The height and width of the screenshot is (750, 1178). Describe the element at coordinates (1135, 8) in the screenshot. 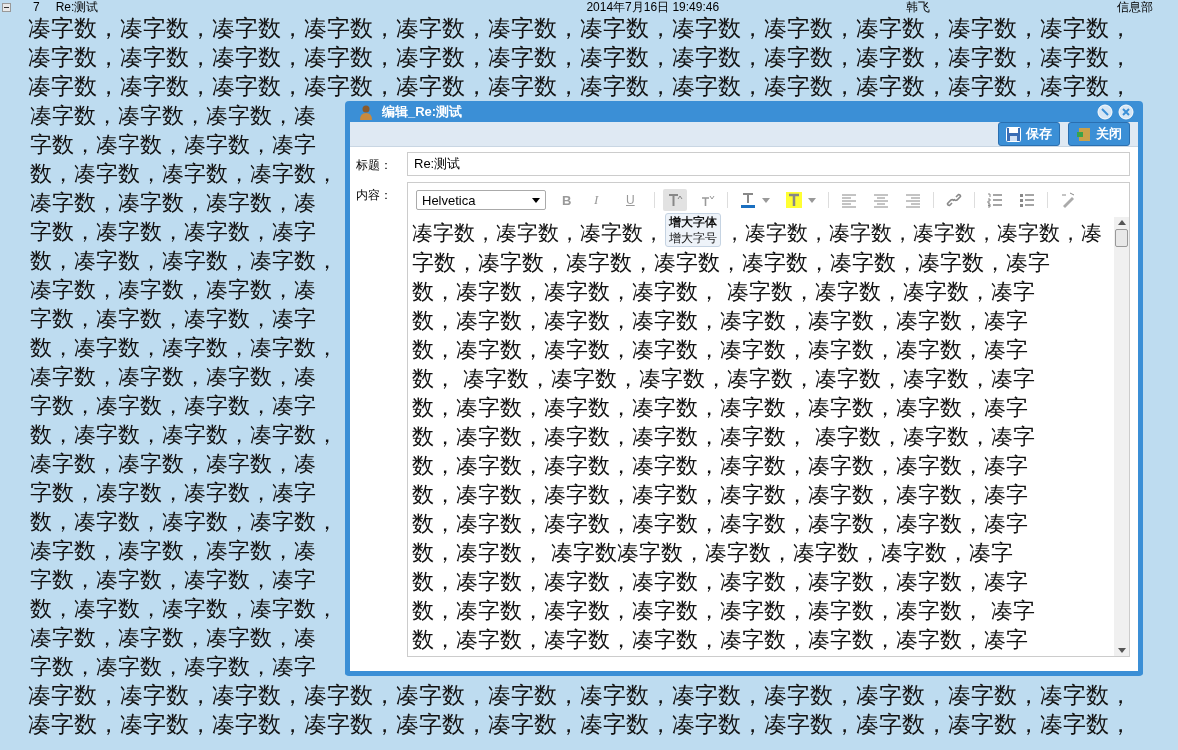

I see `department-text: 信息部` at that location.